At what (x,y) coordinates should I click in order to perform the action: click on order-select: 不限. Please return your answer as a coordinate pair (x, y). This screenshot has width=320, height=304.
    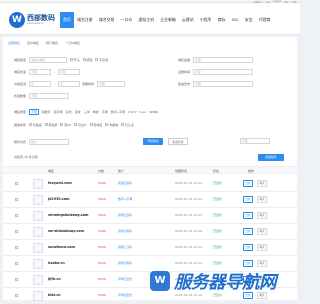
    Looking at the image, I should click on (255, 141).